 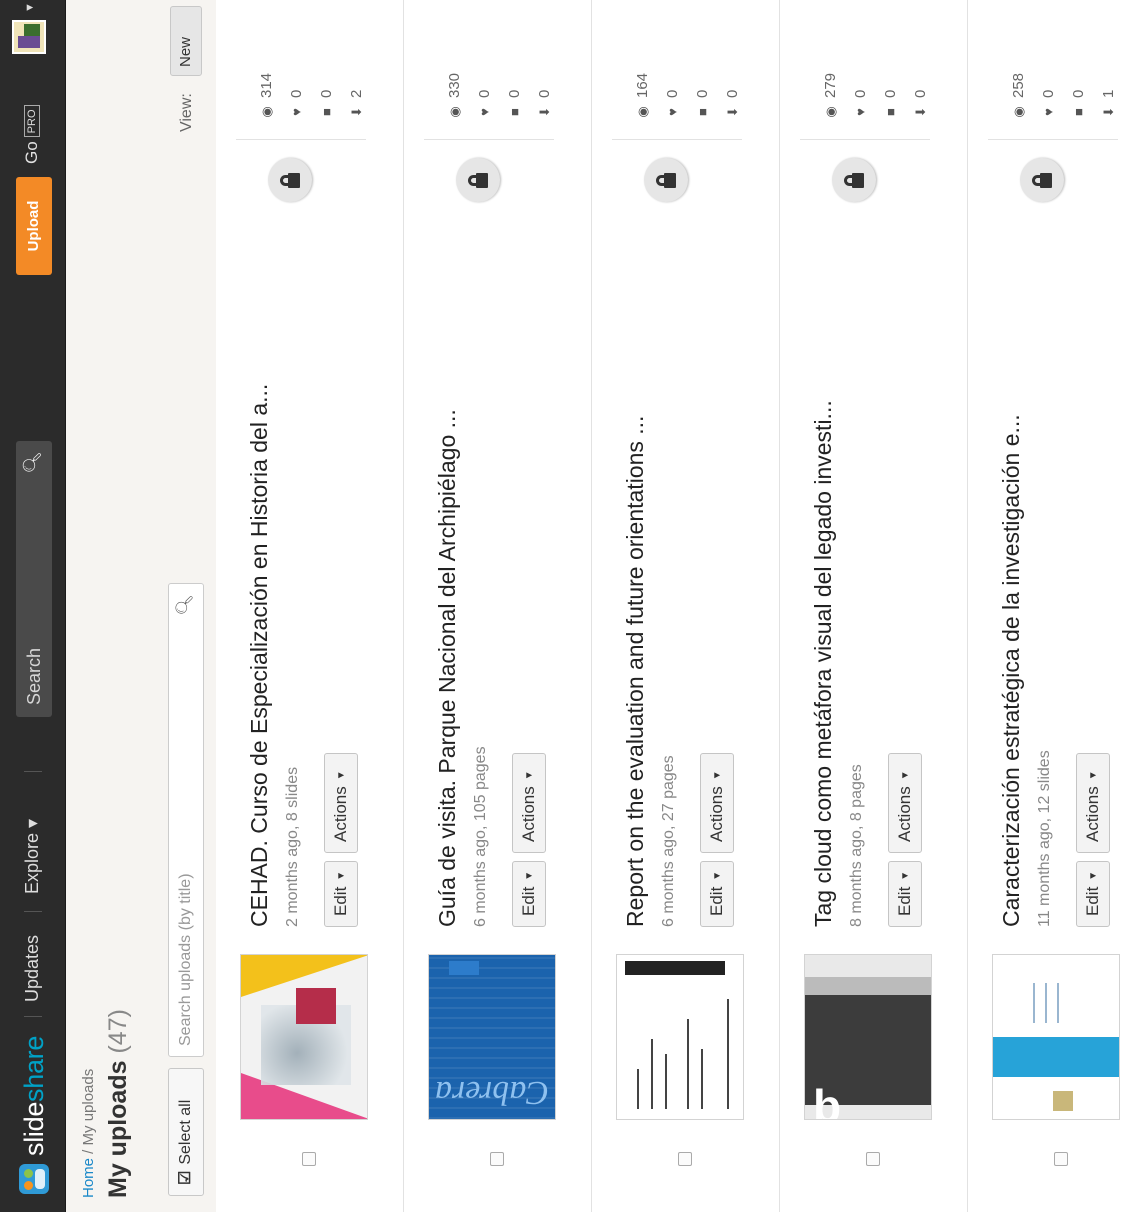 What do you see at coordinates (480, 836) in the screenshot?
I see `upload-meta: 6 months ago, 105 pages` at bounding box center [480, 836].